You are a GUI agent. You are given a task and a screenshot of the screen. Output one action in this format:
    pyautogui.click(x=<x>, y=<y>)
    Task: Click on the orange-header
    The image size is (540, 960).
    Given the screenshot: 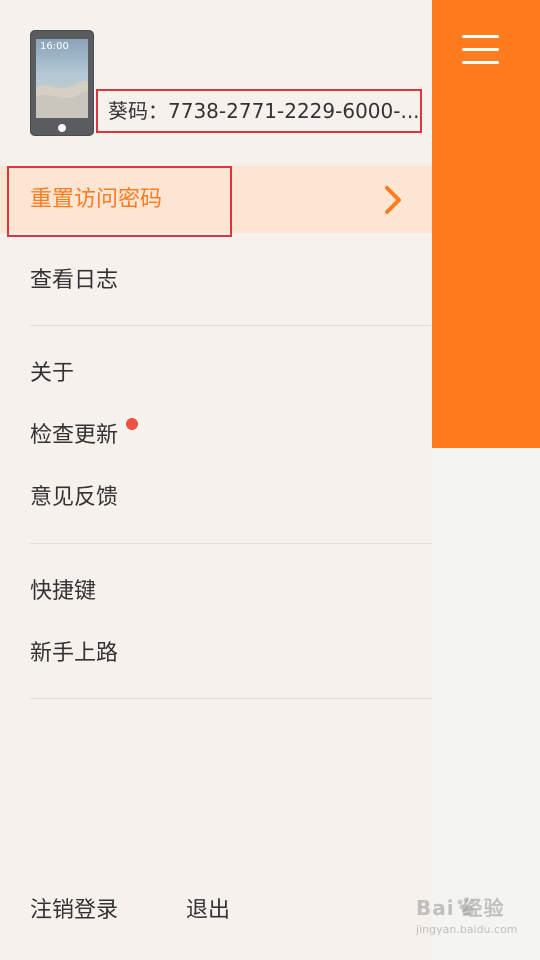 What is the action you would take?
    pyautogui.click(x=486, y=224)
    